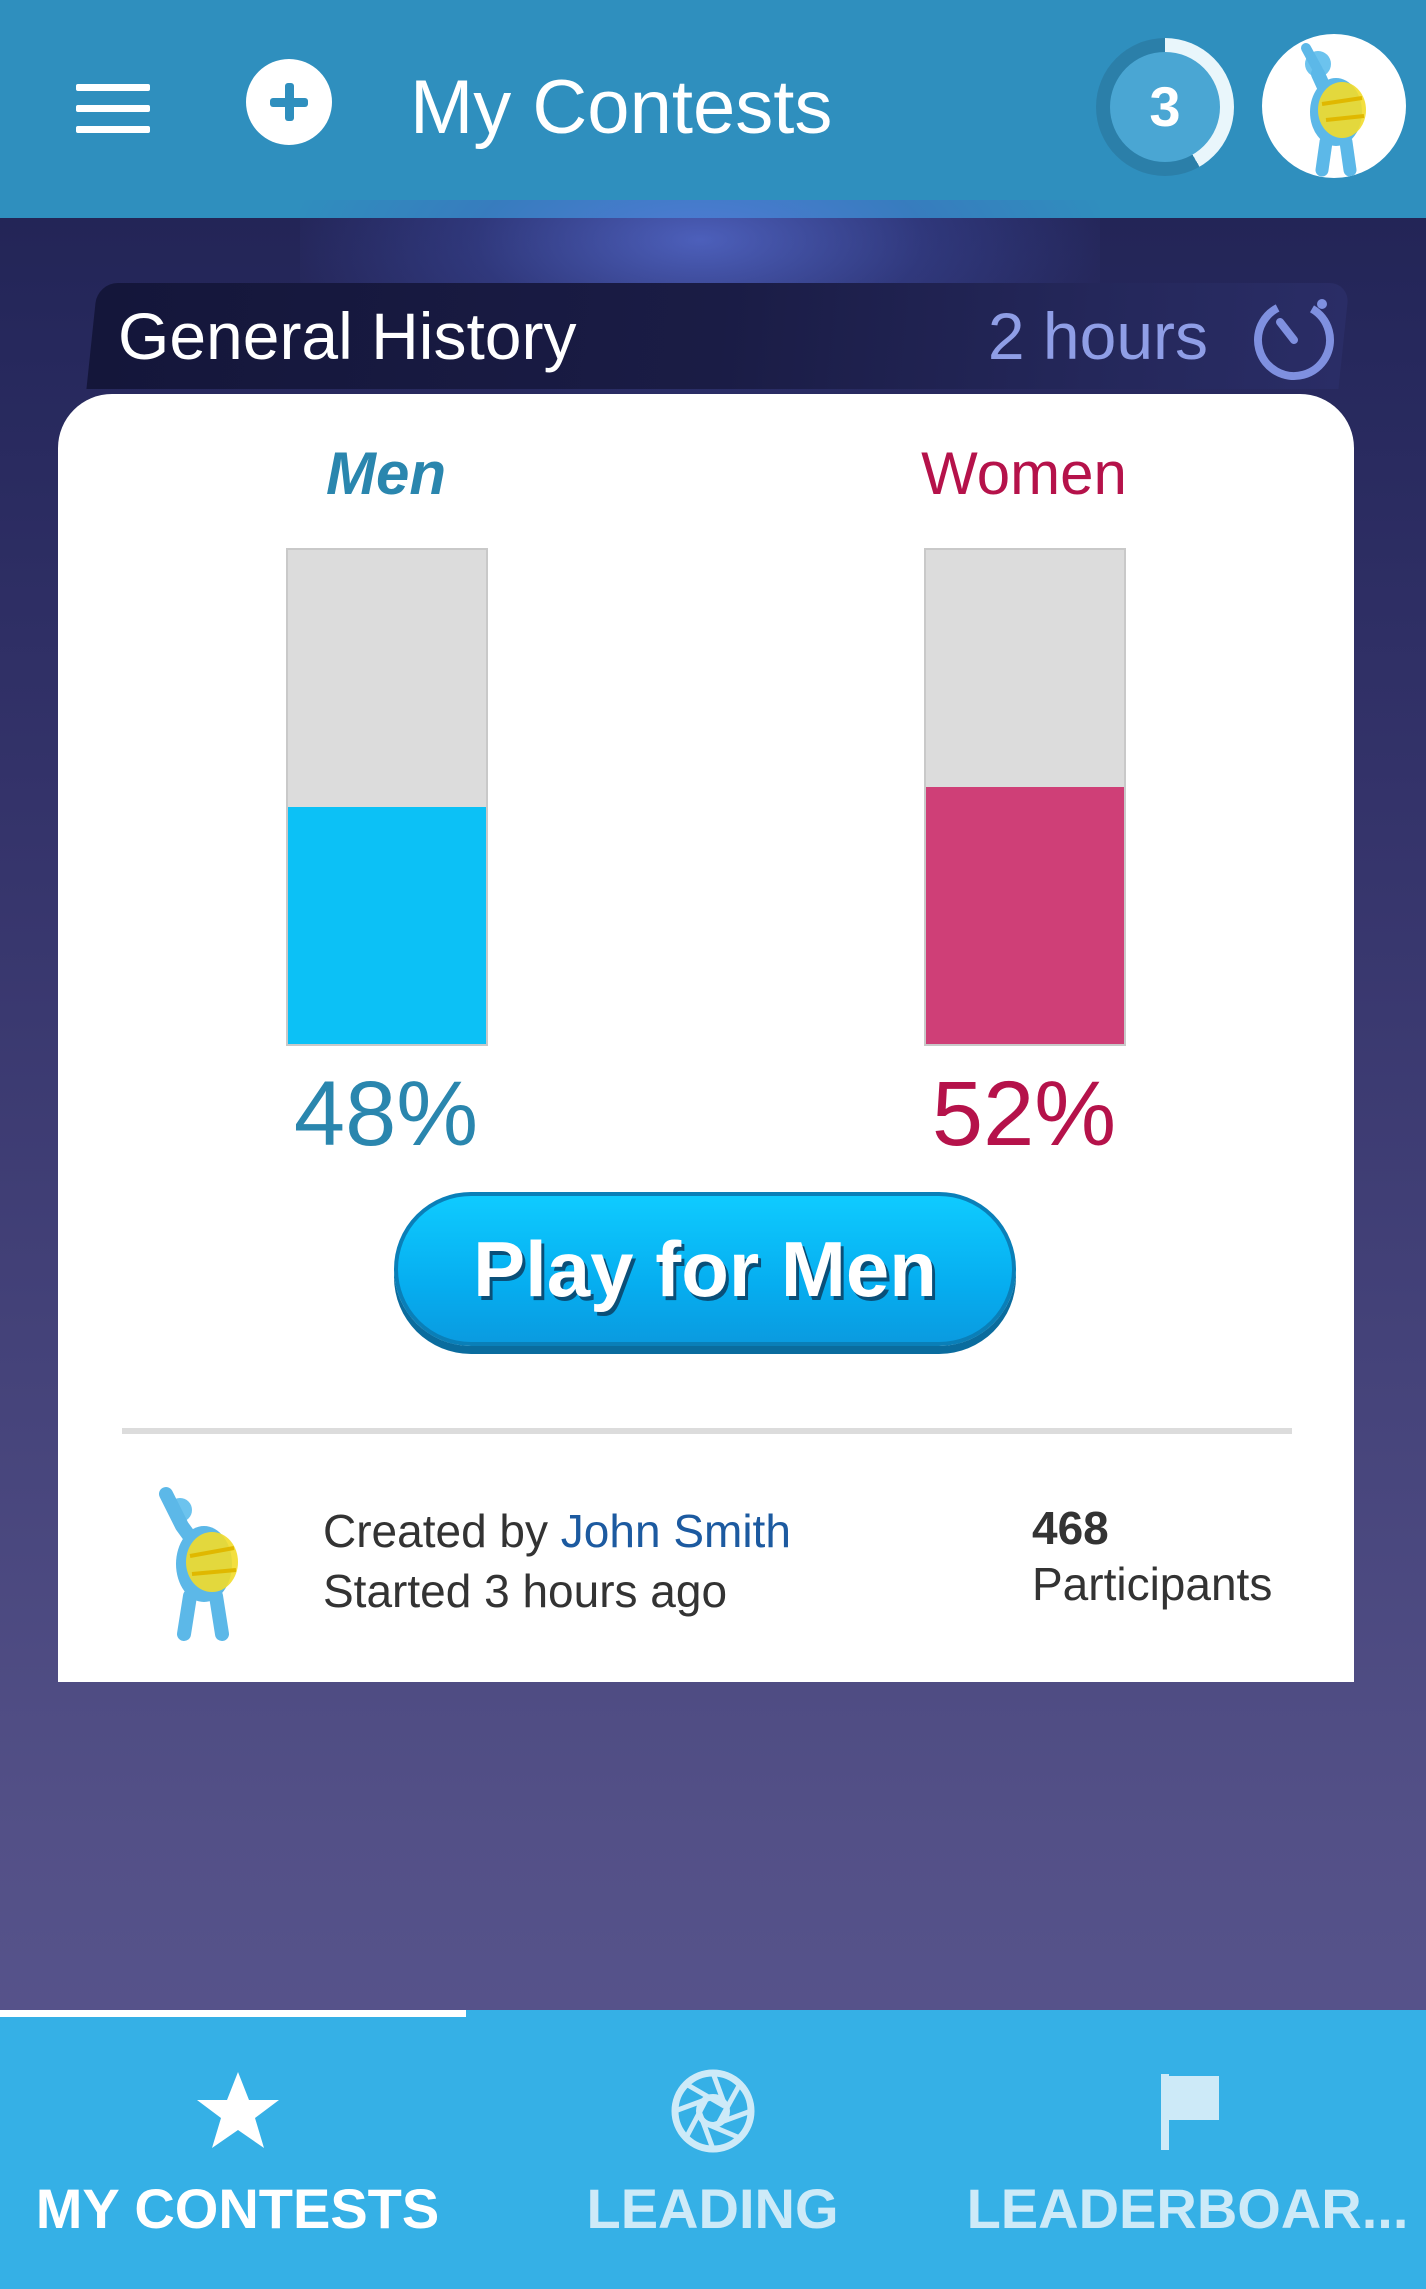 The height and width of the screenshot is (2289, 1426). I want to click on notification-count: 3, so click(1165, 107).